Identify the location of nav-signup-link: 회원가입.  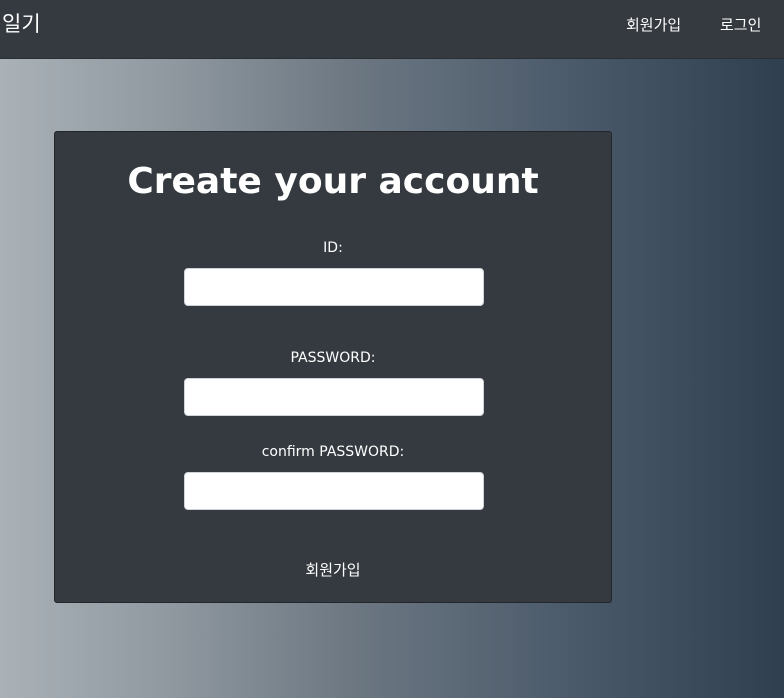
(653, 25).